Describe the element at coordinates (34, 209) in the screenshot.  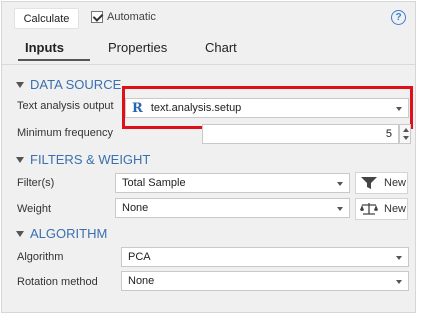
I see `weight-label: Weight` at that location.